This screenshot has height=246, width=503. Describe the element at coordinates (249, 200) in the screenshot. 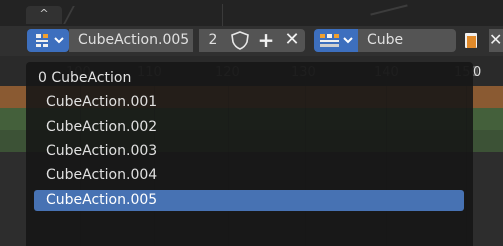

I see `action-list-item-selected: CubeAction.005` at that location.